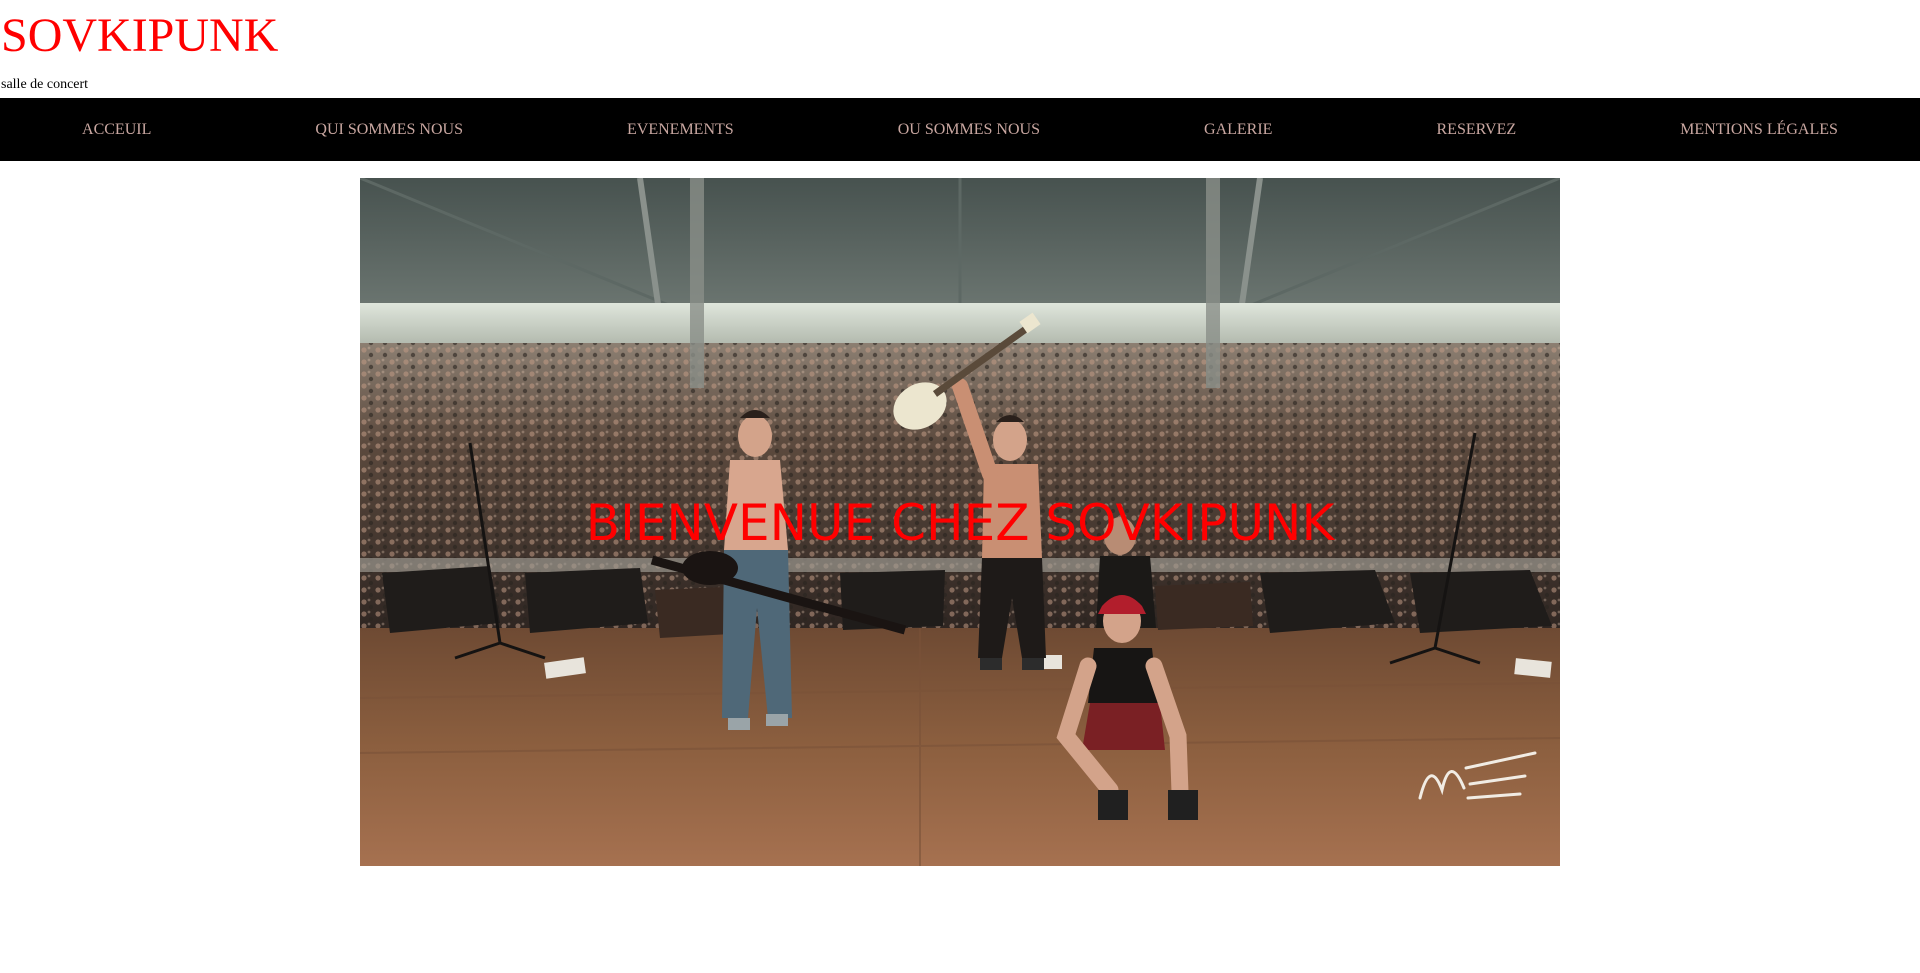 This screenshot has height=973, width=1920. I want to click on hero-heading: BIENVENUE CHEZ SOVKIPUNK, so click(960, 523).